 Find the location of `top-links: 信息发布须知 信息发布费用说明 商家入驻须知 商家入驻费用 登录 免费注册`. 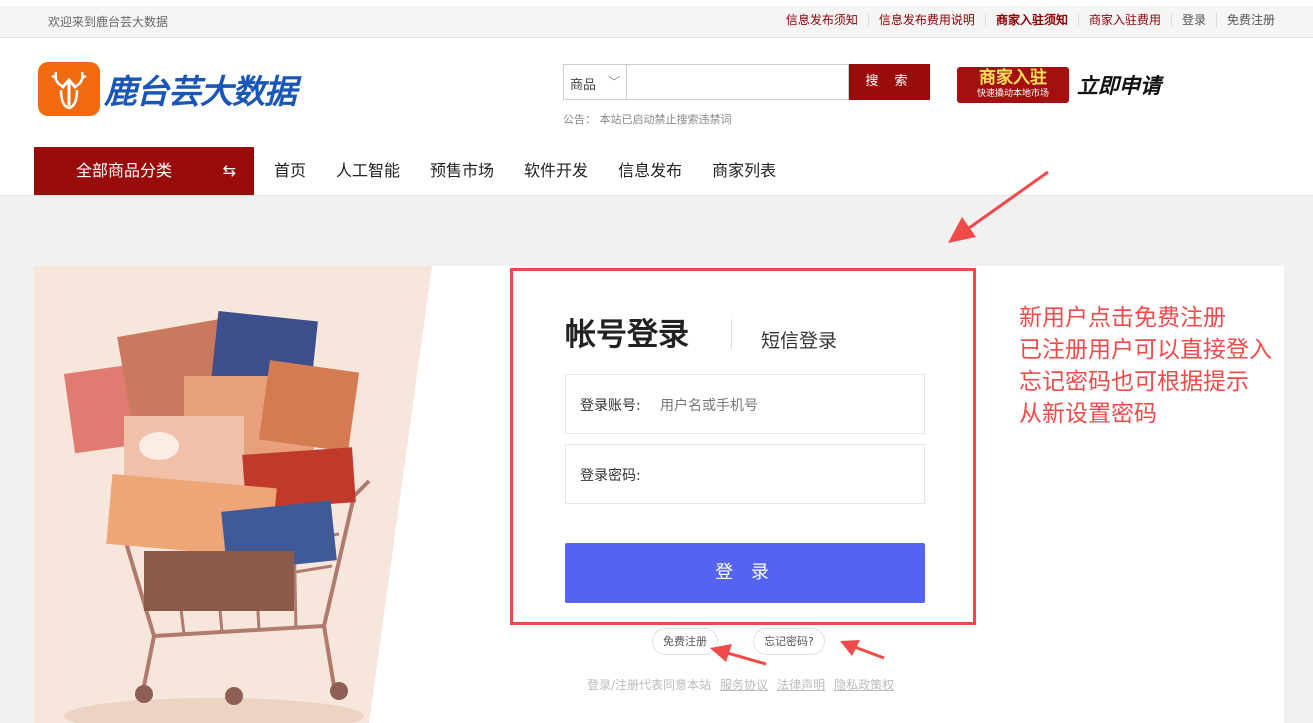

top-links: 信息发布须知 信息发布费用说明 商家入驻须知 商家入驻费用 登录 免费注册 is located at coordinates (1030, 20).